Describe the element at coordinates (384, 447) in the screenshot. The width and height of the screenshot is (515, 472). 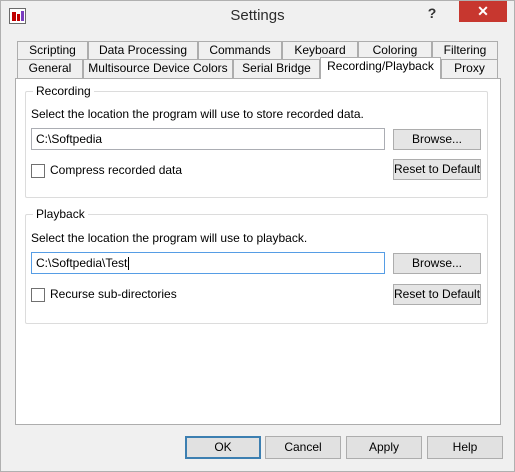
I see `apply-button: Apply` at that location.